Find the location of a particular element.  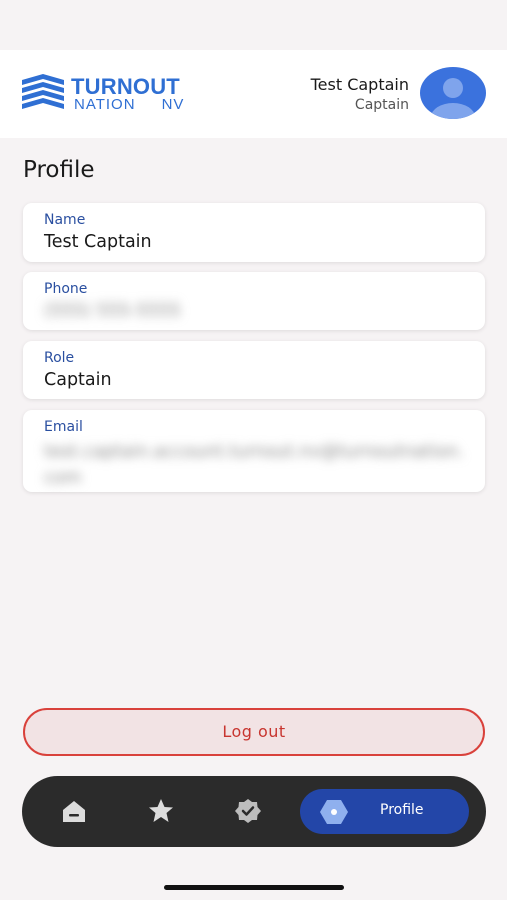

star-icon is located at coordinates (161, 810).